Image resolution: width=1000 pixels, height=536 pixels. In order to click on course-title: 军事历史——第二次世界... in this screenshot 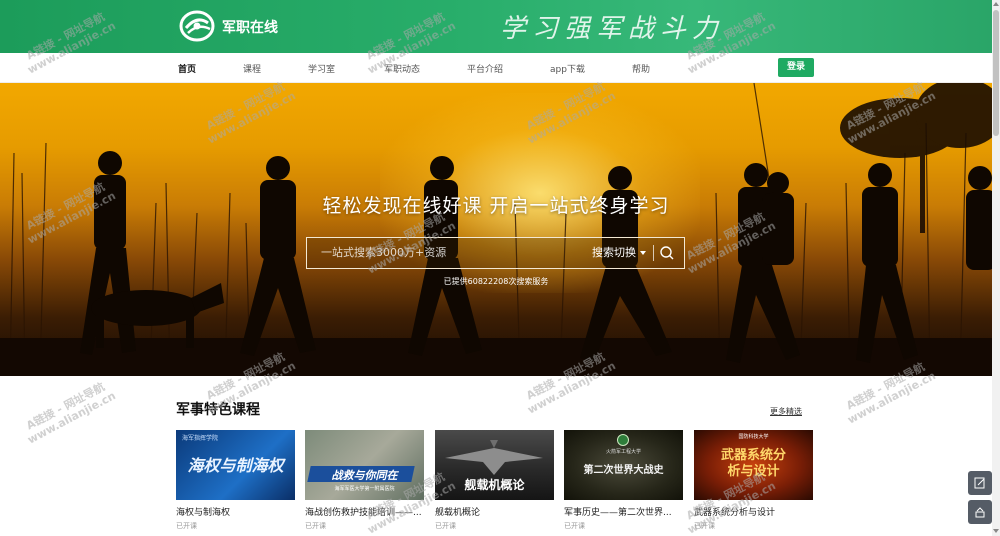, I will do `click(623, 511)`.